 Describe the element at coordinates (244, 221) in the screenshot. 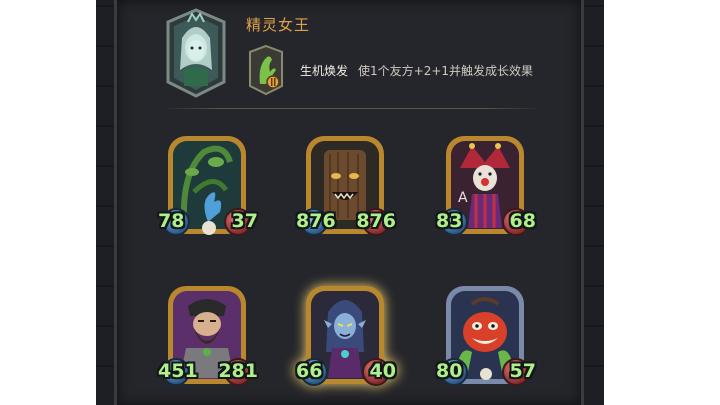

I see `health-value: 37` at that location.